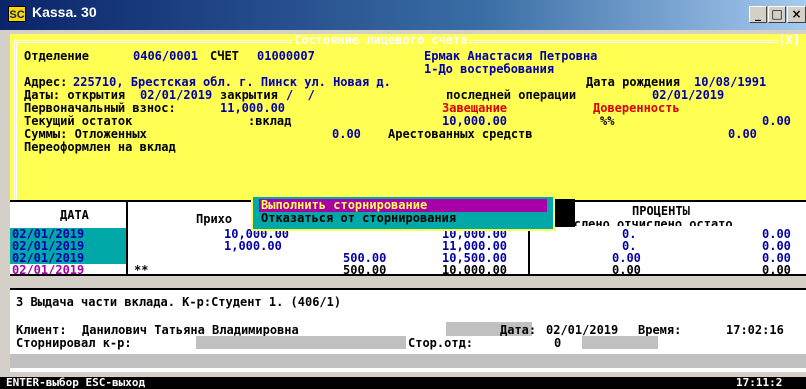 This screenshot has width=806, height=389. What do you see at coordinates (518, 330) in the screenshot?
I see `date-label: Дата:` at bounding box center [518, 330].